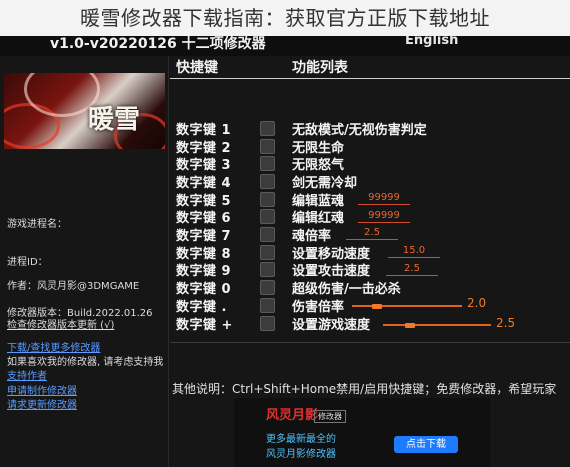 Image resolution: width=570 pixels, height=467 pixels. Describe the element at coordinates (84, 111) in the screenshot. I see `game-cover-image: 暖雪` at that location.